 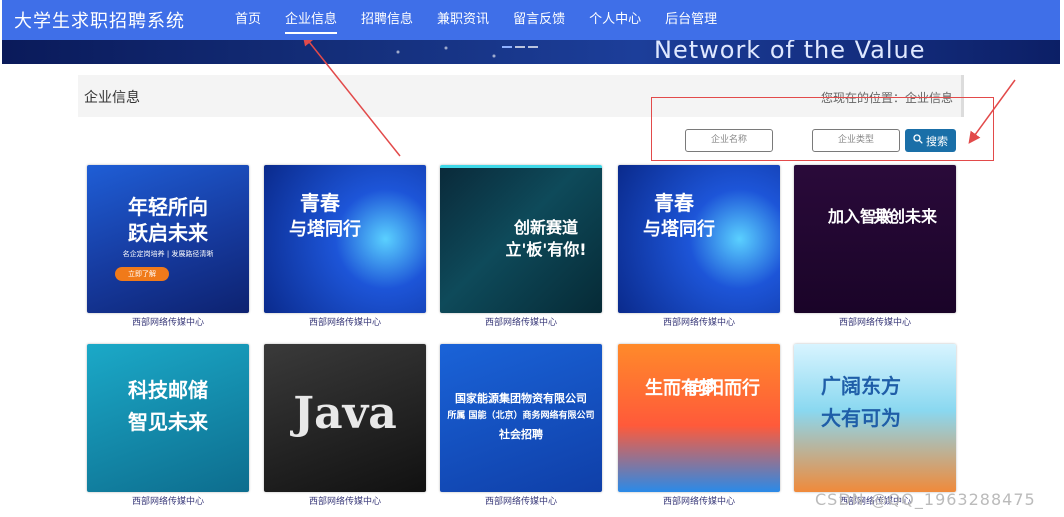 I want to click on poster-line: 共创未来, so click(x=904, y=216).